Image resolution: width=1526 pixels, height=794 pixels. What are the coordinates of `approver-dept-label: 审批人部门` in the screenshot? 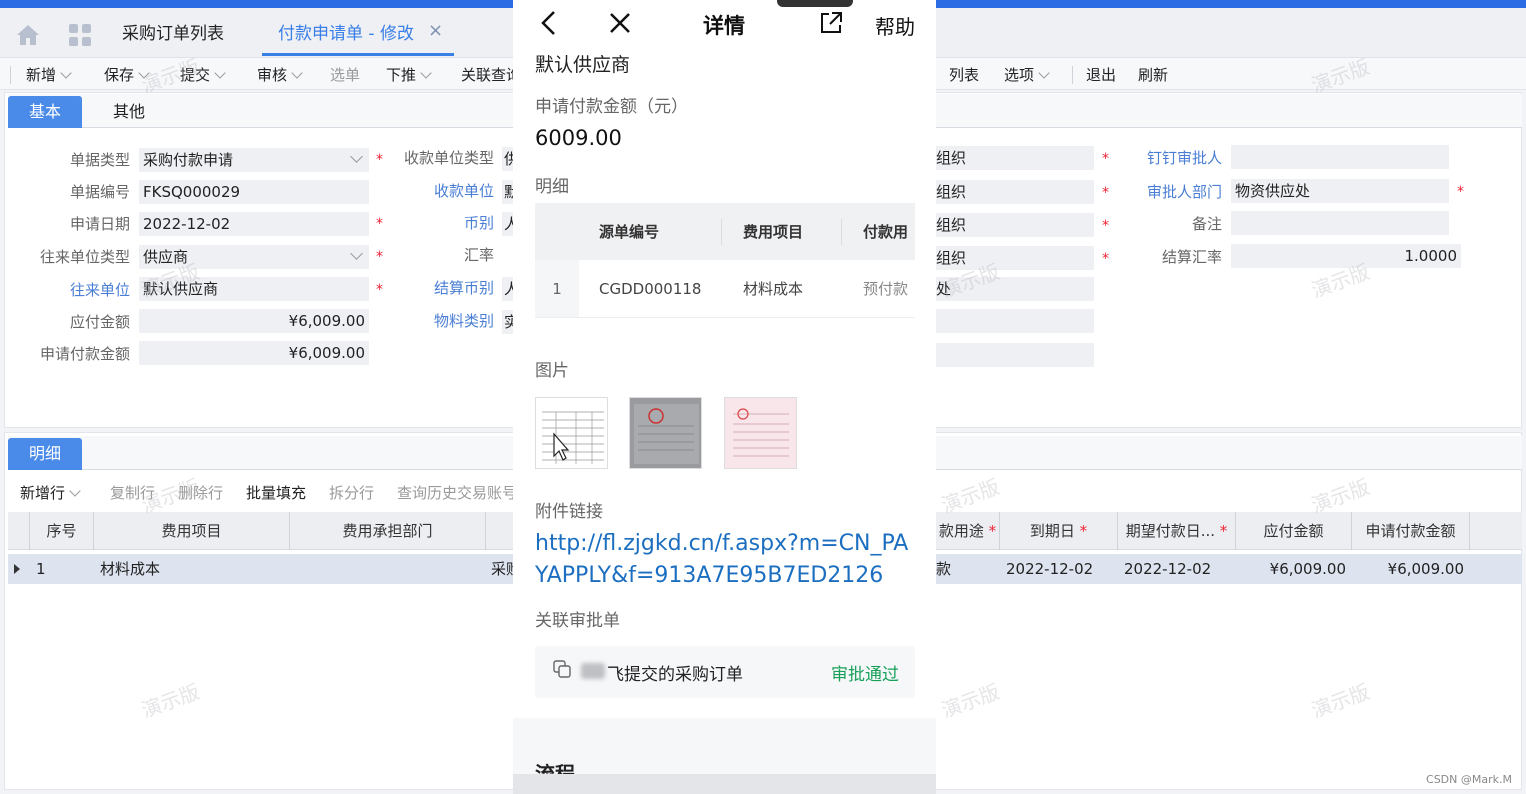 It's located at (1171, 191).